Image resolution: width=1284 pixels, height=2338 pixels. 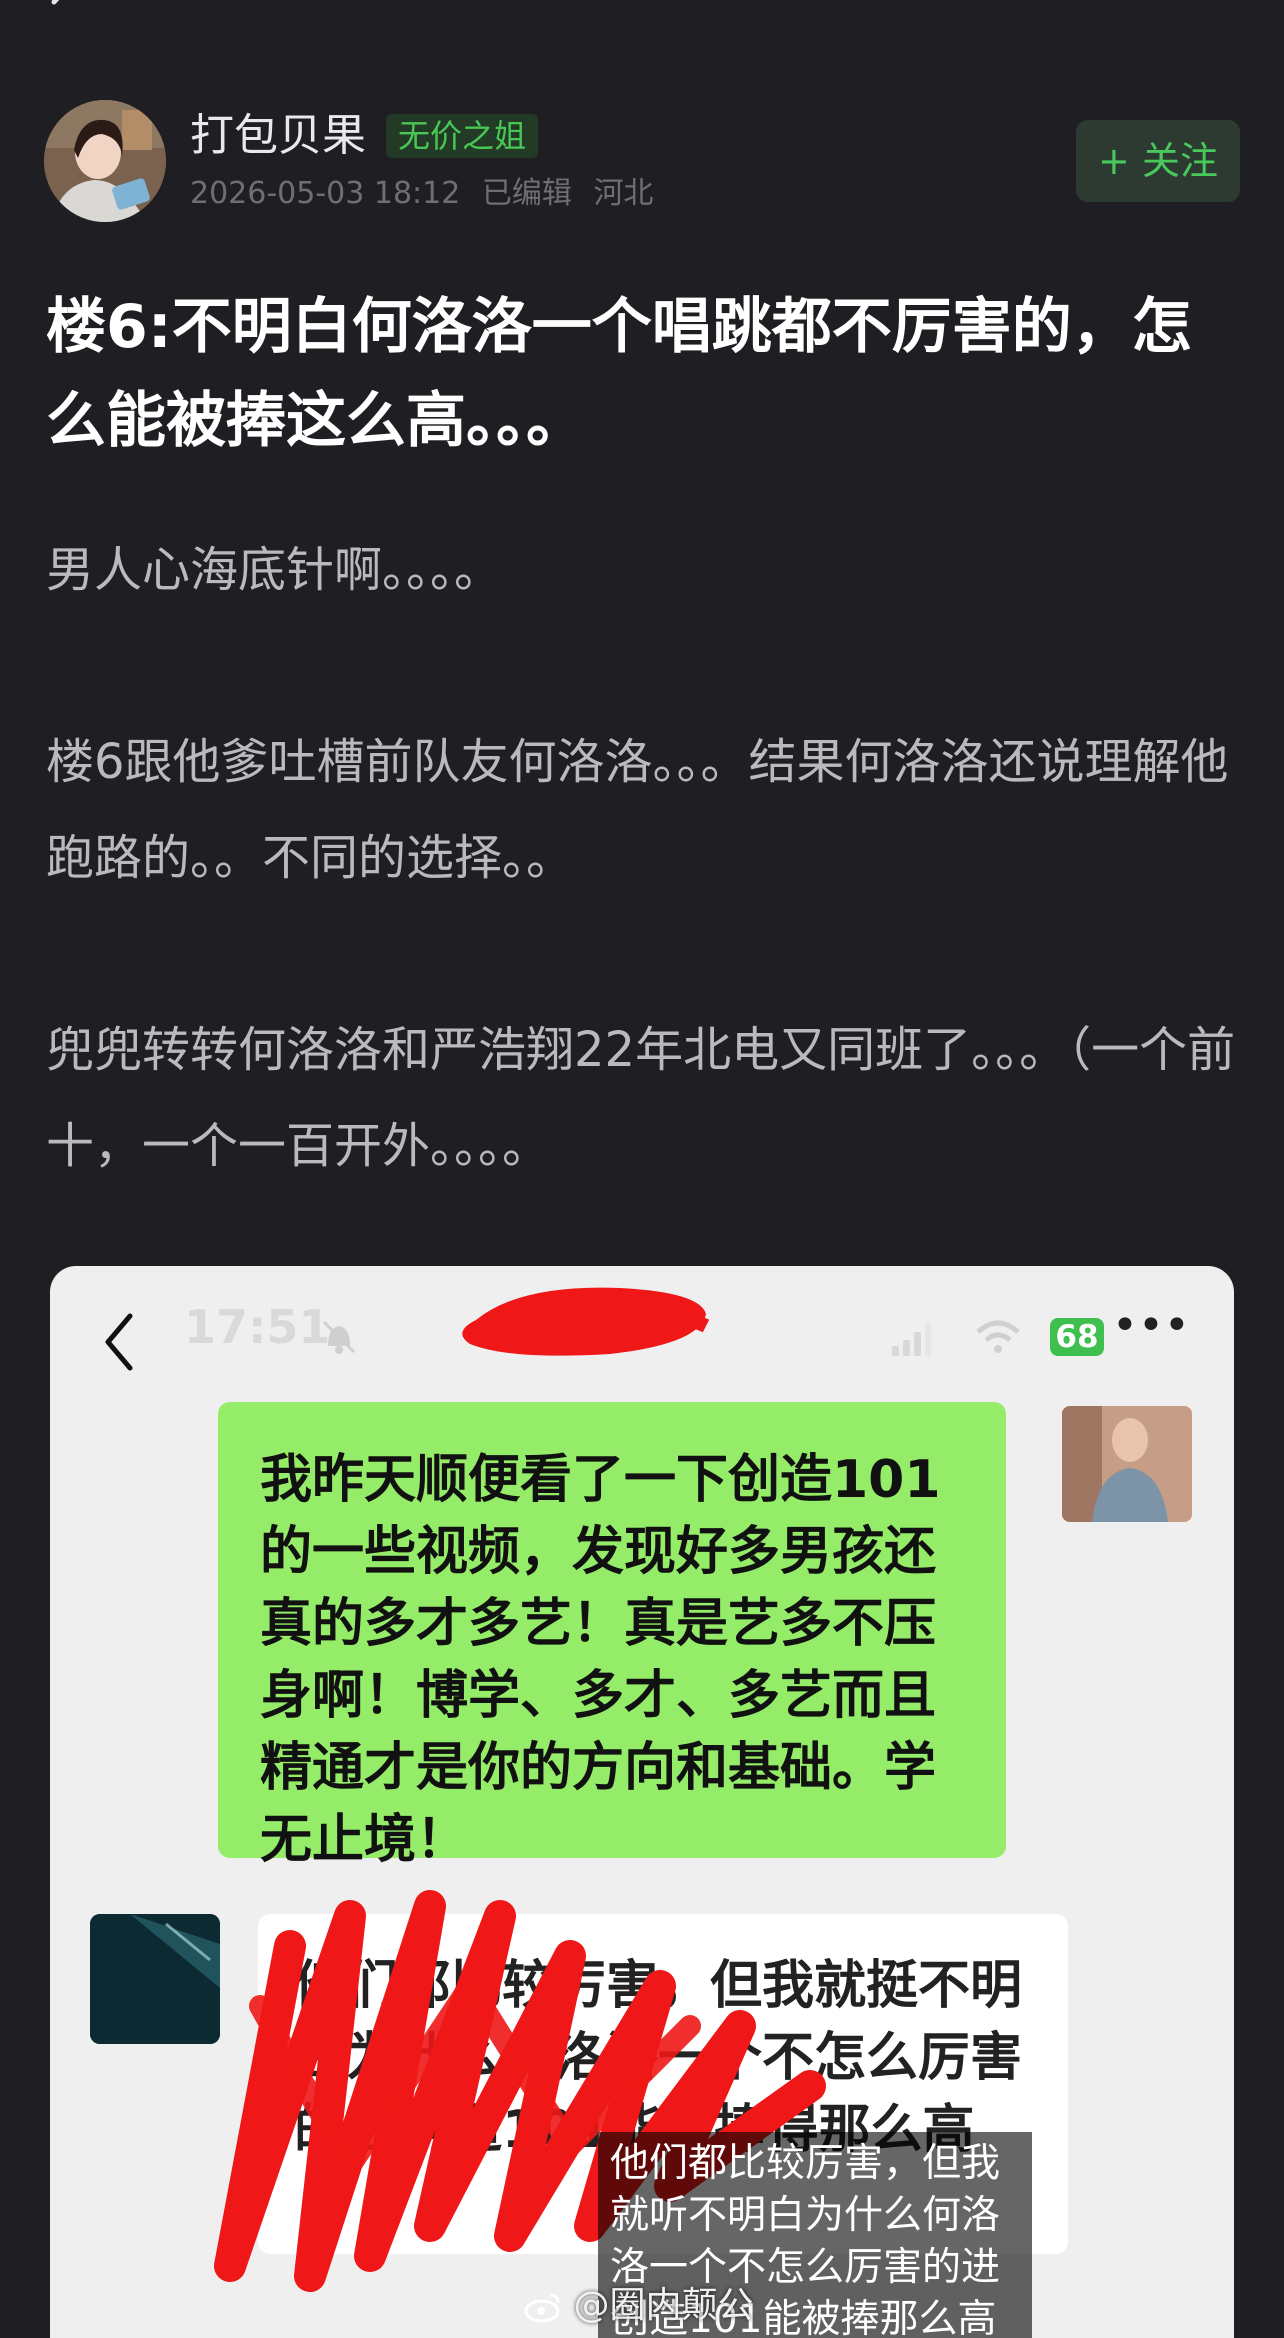 I want to click on mute-bell-icon, so click(x=339, y=1337).